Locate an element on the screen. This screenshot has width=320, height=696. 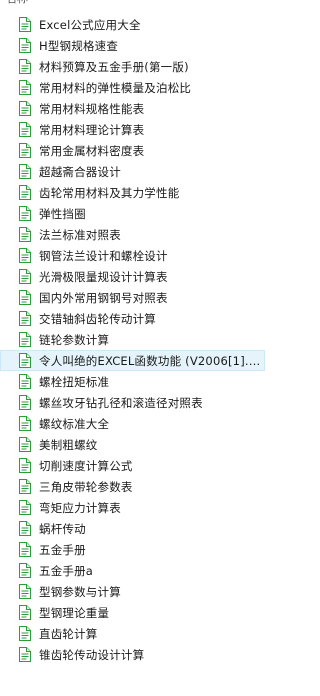
file-name: 美制粗螺纹 is located at coordinates (68, 444).